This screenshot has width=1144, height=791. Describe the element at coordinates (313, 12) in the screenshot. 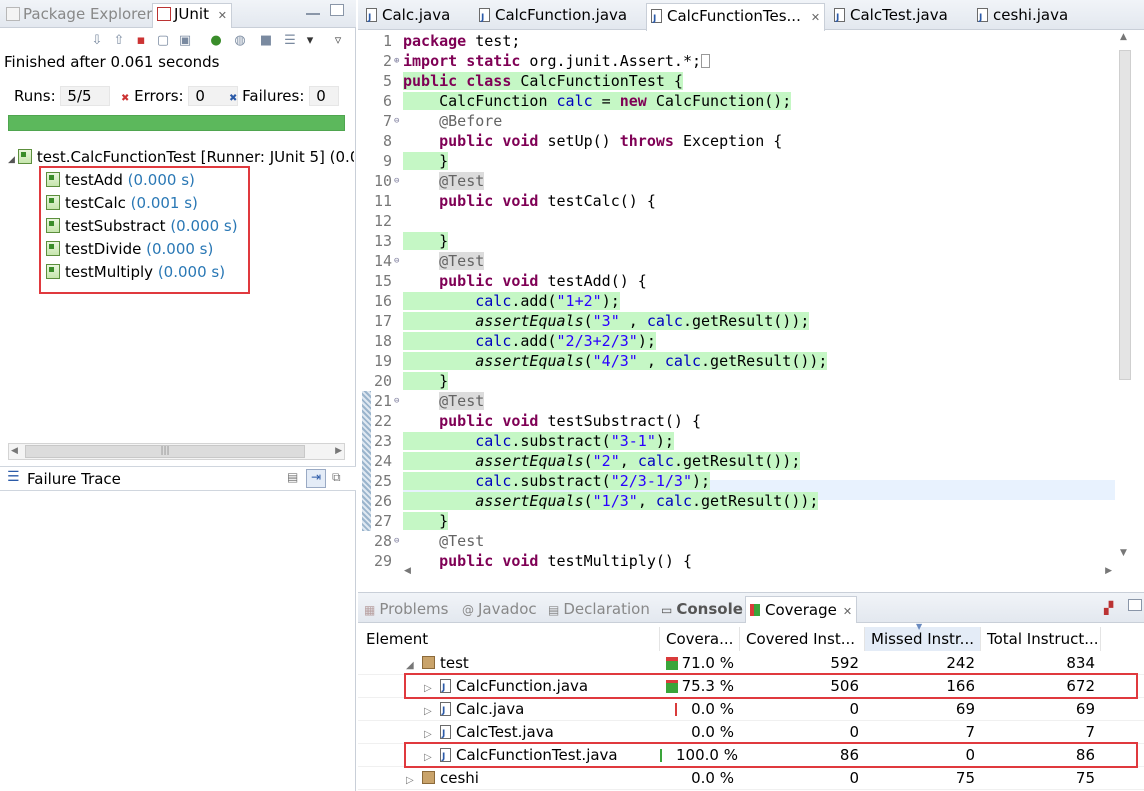

I see `minimize-icon` at that location.